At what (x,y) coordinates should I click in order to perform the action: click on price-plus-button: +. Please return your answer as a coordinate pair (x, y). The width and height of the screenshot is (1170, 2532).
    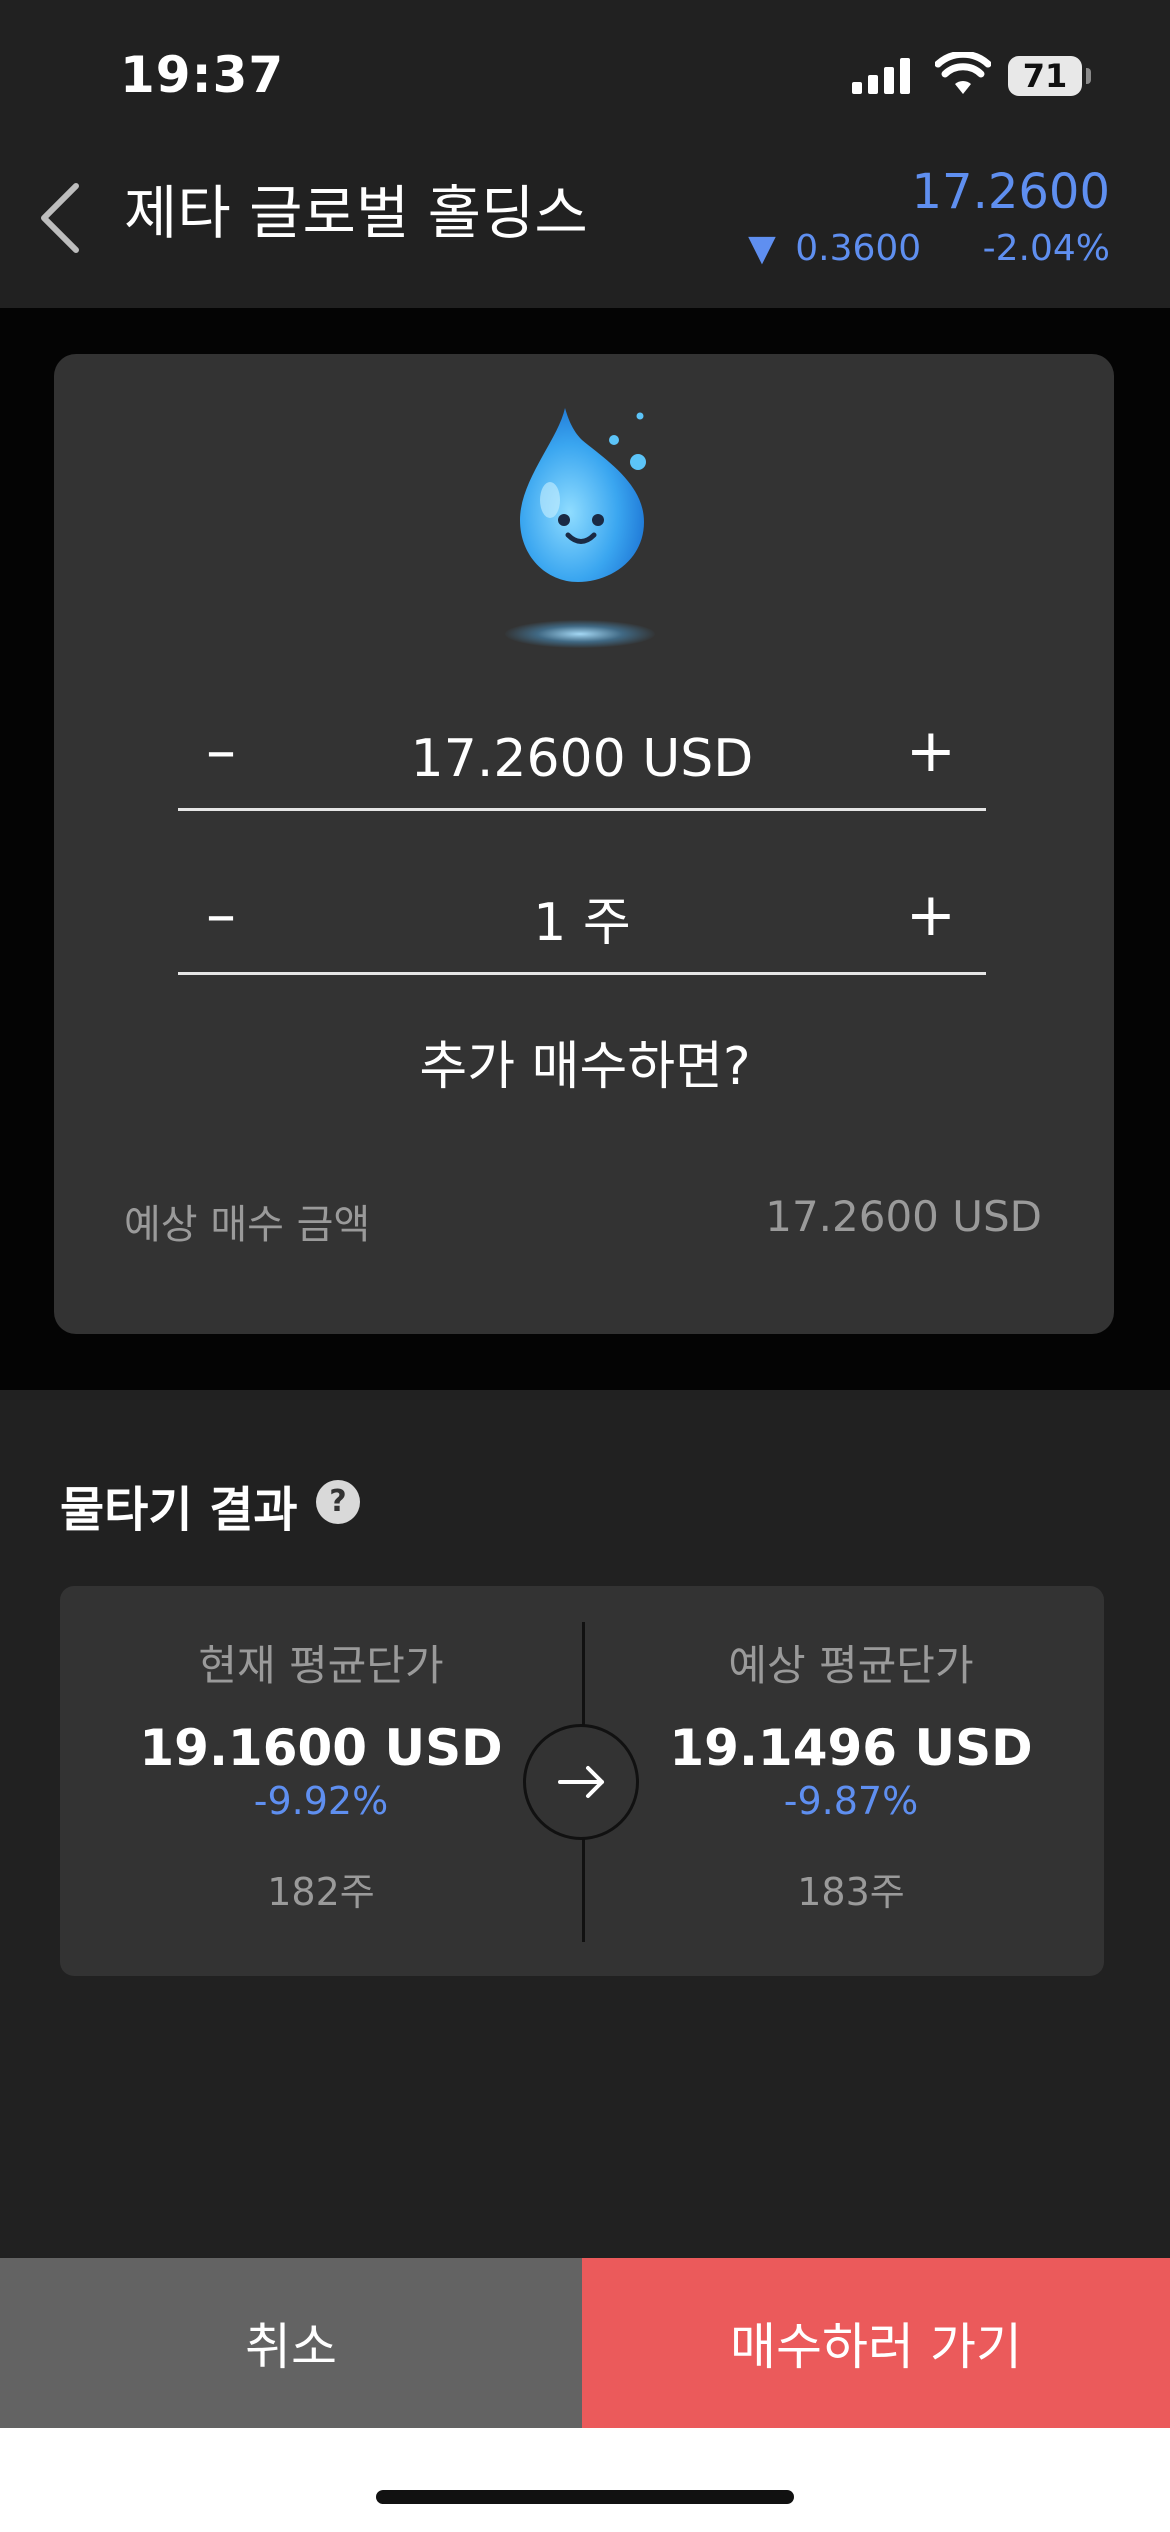
    Looking at the image, I should click on (931, 751).